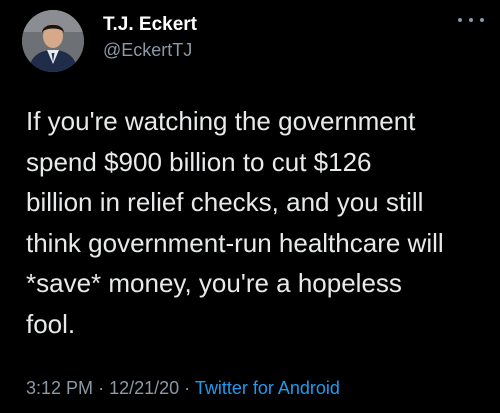 The width and height of the screenshot is (500, 413). What do you see at coordinates (59, 388) in the screenshot?
I see `tweet-time: 3:12 PM` at bounding box center [59, 388].